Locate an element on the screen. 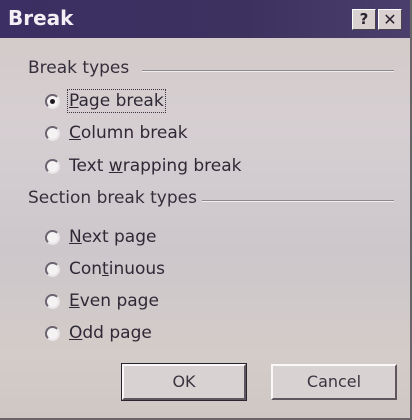  close-icon: ✕ is located at coordinates (390, 19).